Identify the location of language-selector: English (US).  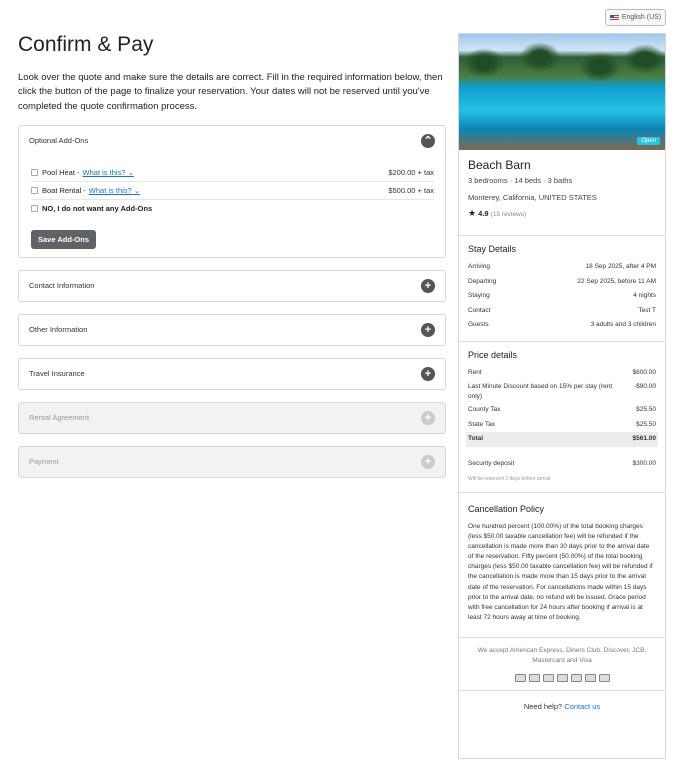
(635, 17).